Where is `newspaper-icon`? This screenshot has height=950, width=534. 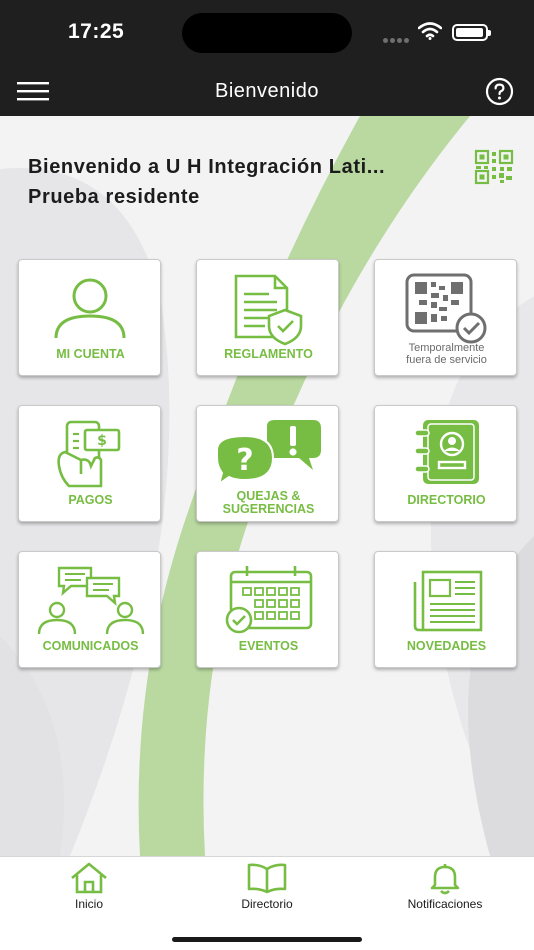
newspaper-icon is located at coordinates (448, 601).